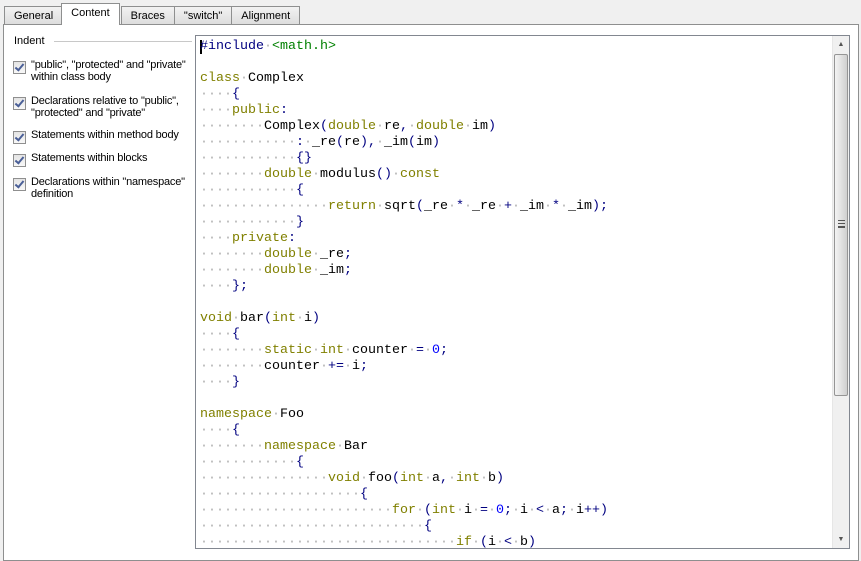  Describe the element at coordinates (203, 15) in the screenshot. I see `tab-switch: "switch"` at that location.